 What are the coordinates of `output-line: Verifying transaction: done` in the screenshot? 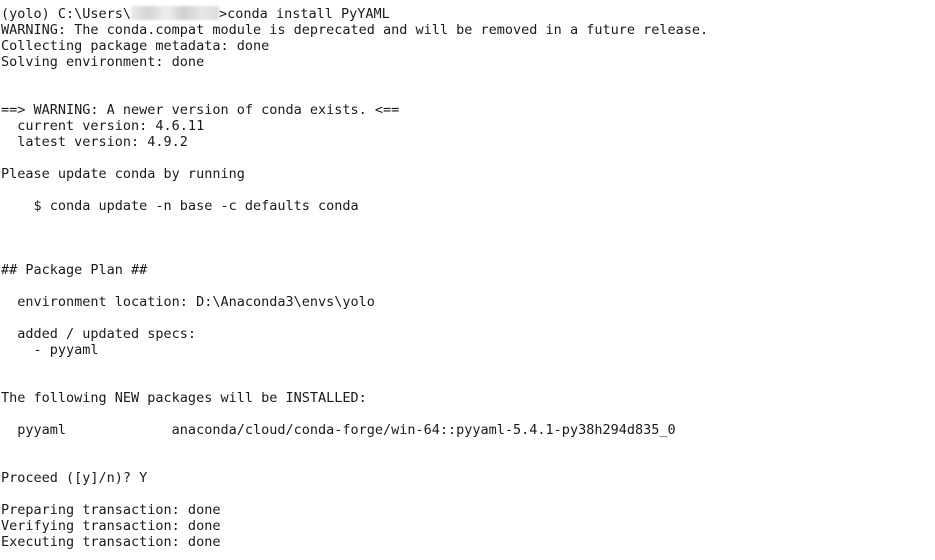 It's located at (111, 526).